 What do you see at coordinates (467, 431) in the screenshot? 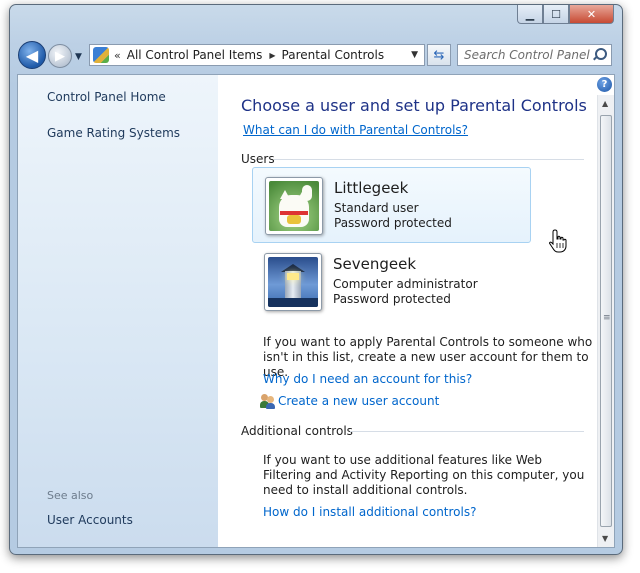
I see `additional-divider` at bounding box center [467, 431].